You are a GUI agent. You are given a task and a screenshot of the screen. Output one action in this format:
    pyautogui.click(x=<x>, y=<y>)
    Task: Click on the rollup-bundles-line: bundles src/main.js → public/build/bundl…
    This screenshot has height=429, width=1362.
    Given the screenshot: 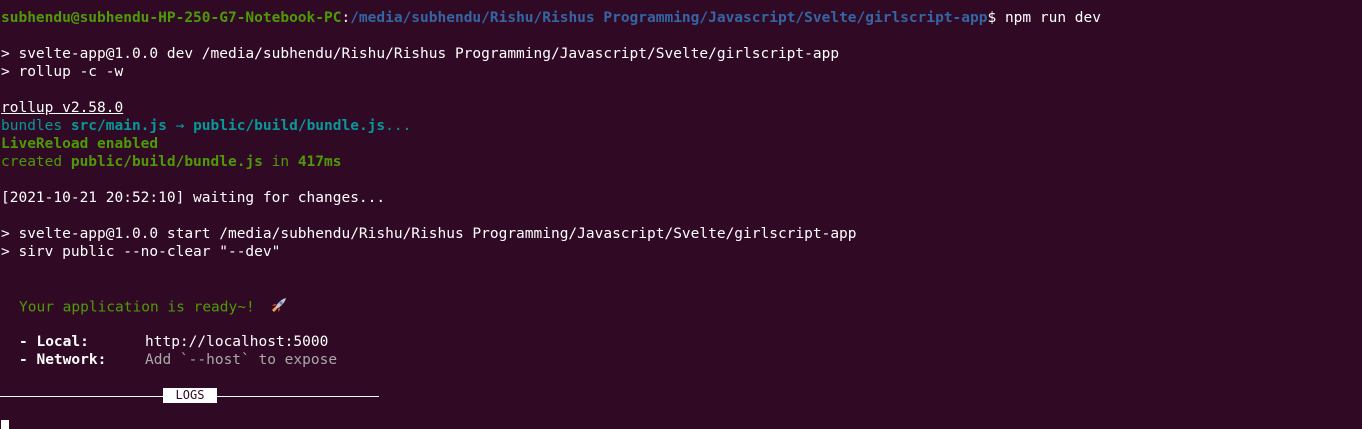 What is the action you would take?
    pyautogui.click(x=674, y=126)
    